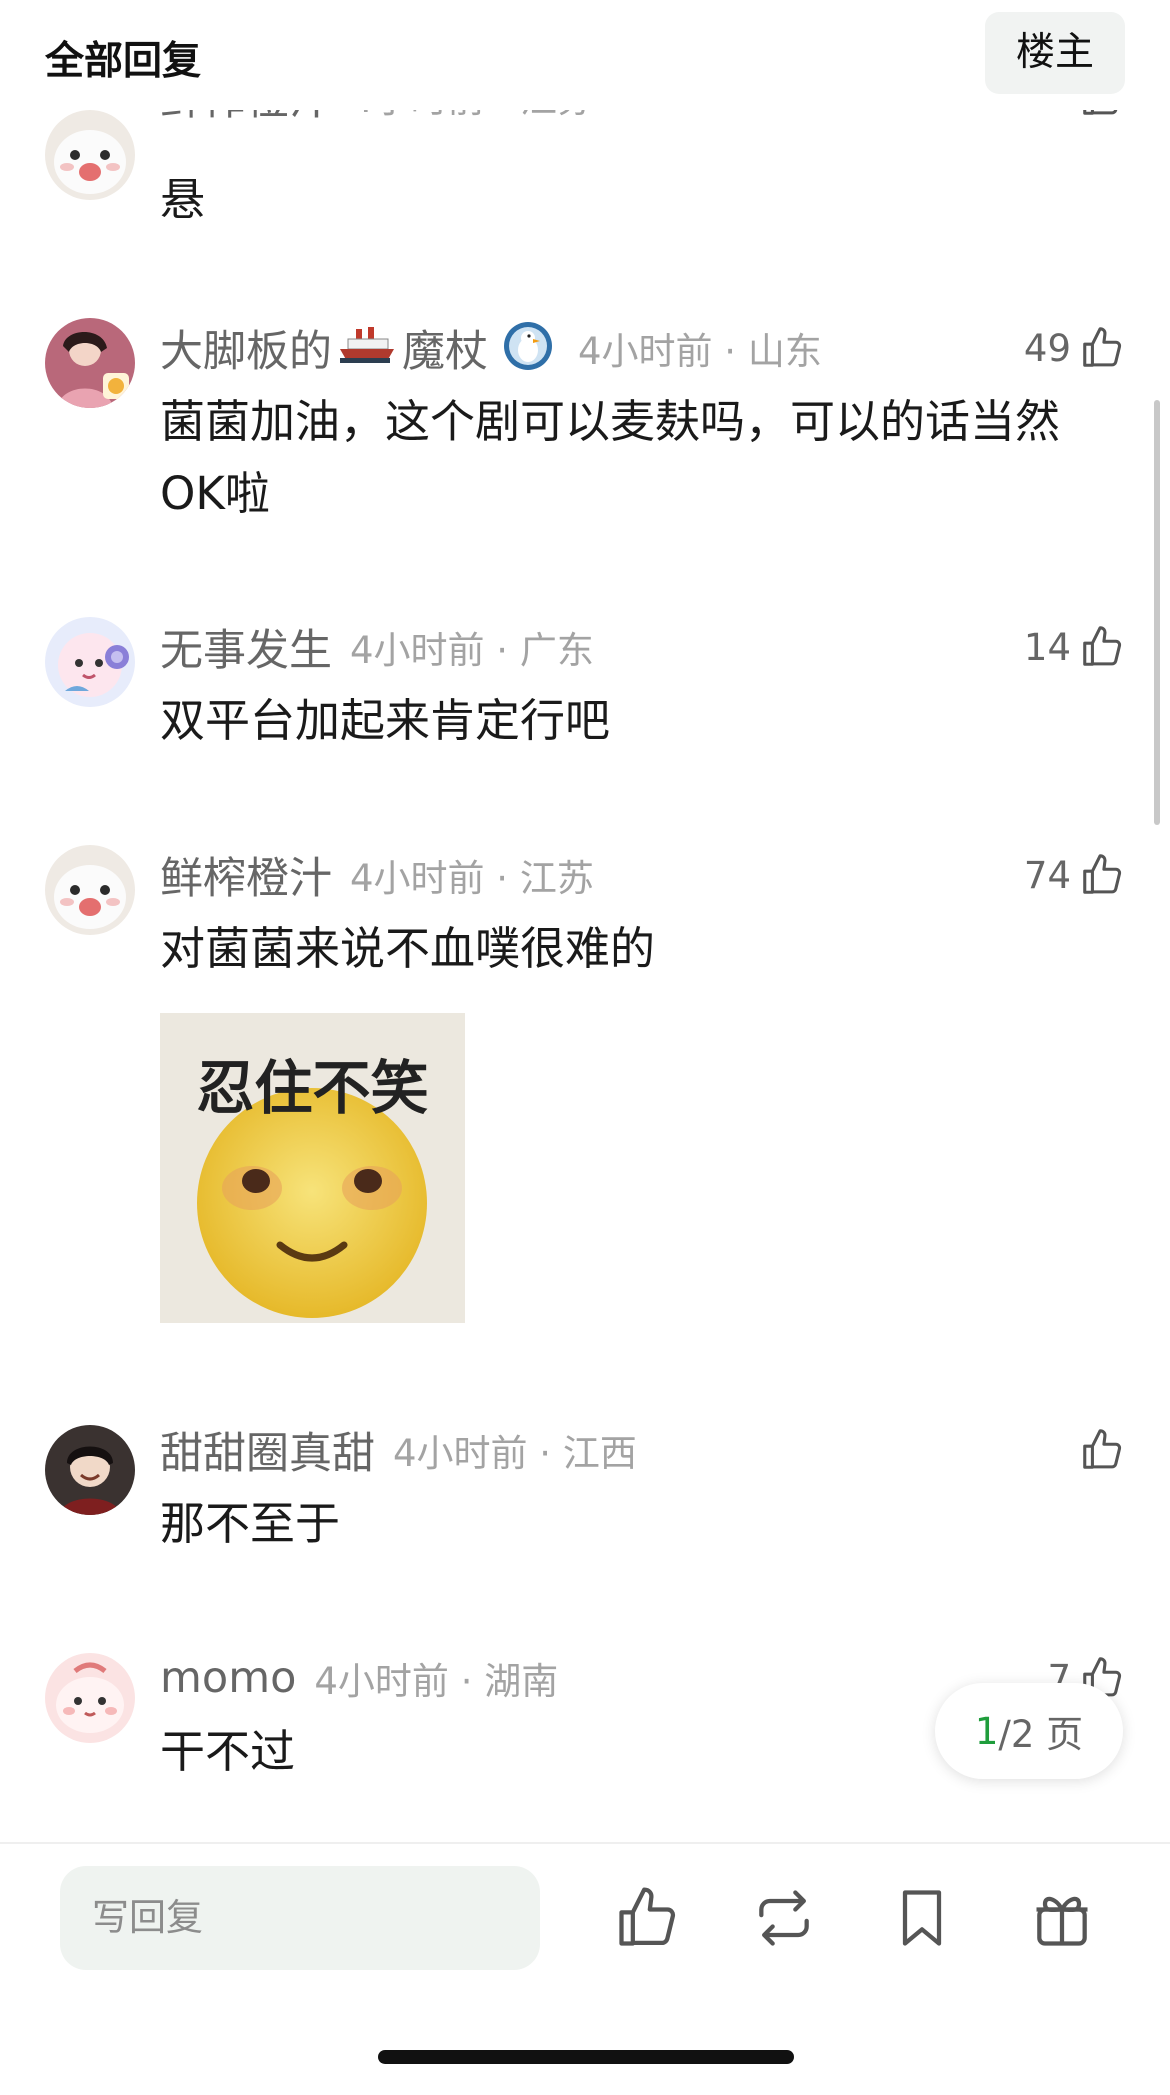 This screenshot has height=2095, width=1170. I want to click on gift-button, so click(1062, 1918).